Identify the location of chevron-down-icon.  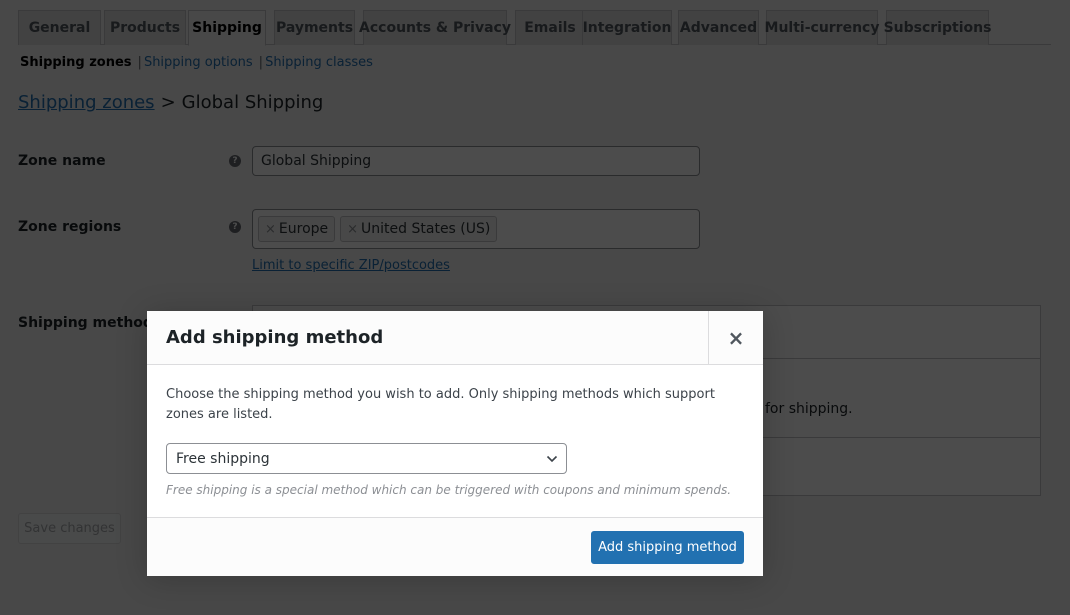
(552, 459).